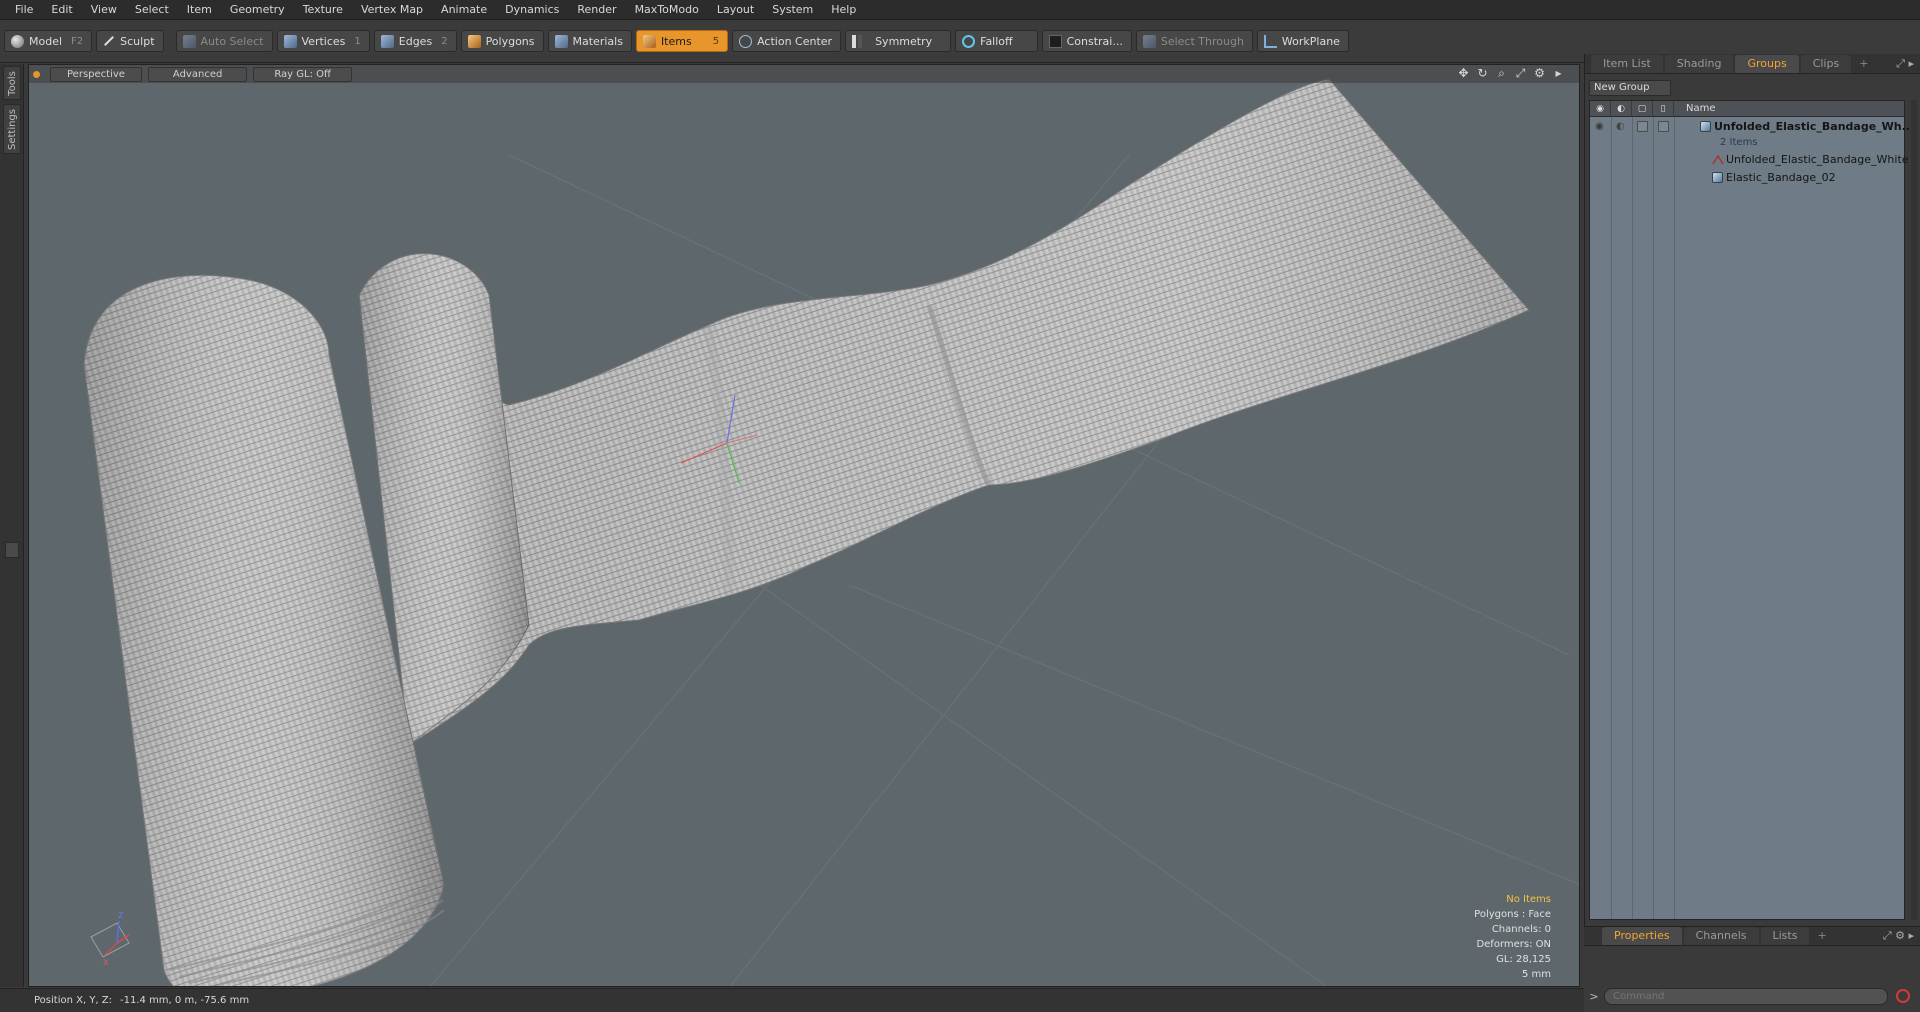 Image resolution: width=1920 pixels, height=1012 pixels. I want to click on item-icon, so click(649, 41).